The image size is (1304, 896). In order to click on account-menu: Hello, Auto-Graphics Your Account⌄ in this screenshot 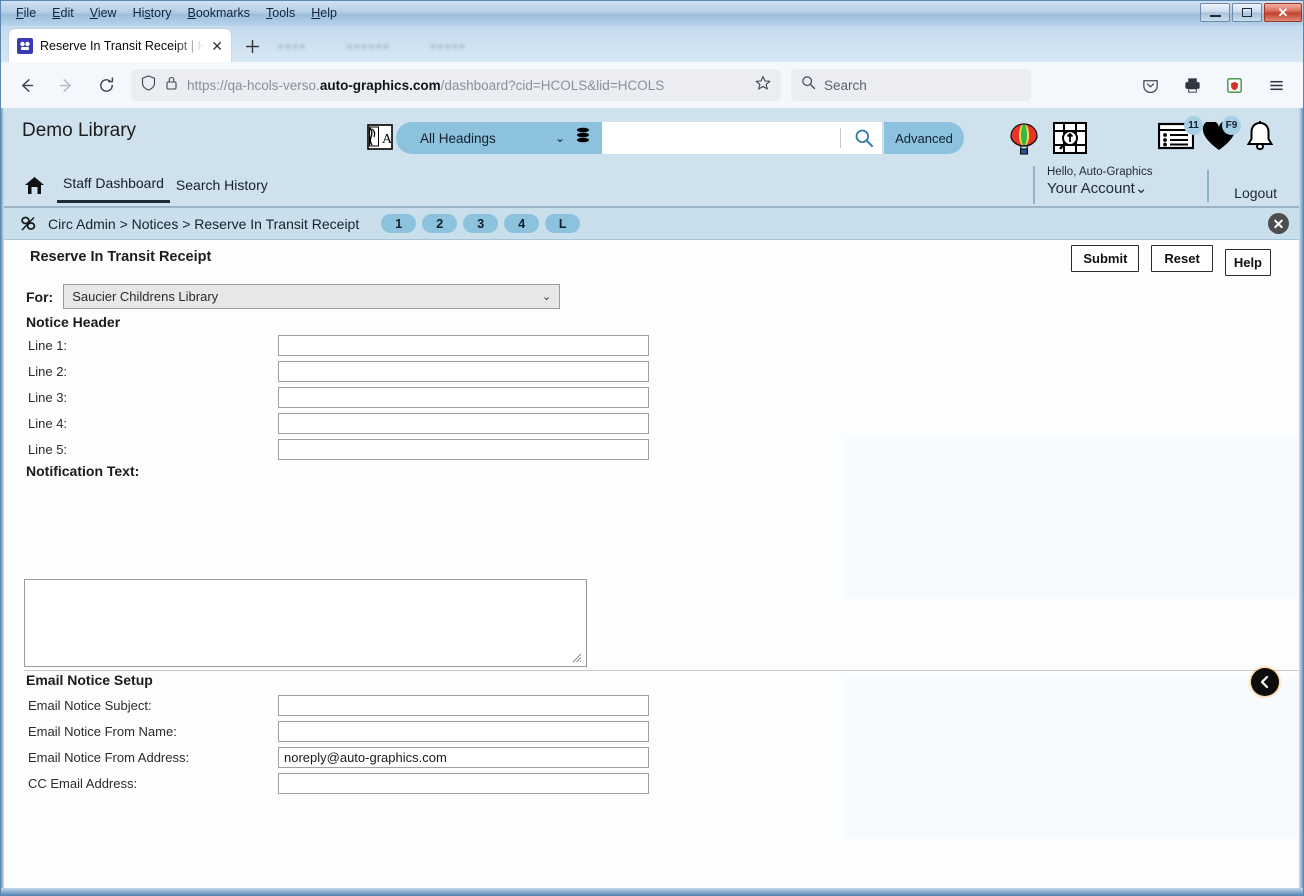, I will do `click(1113, 185)`.